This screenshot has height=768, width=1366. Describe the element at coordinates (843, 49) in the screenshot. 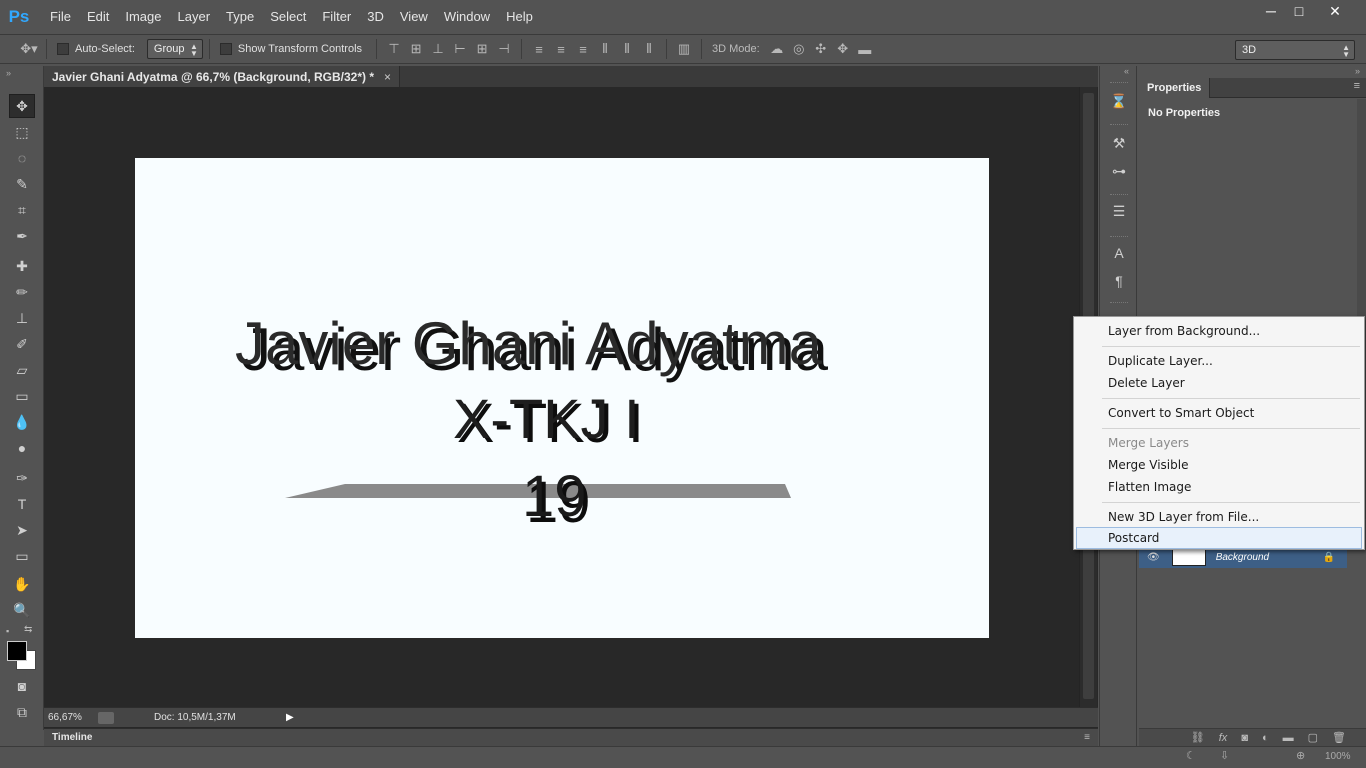

I see `3d-slide-icon: ✥` at that location.